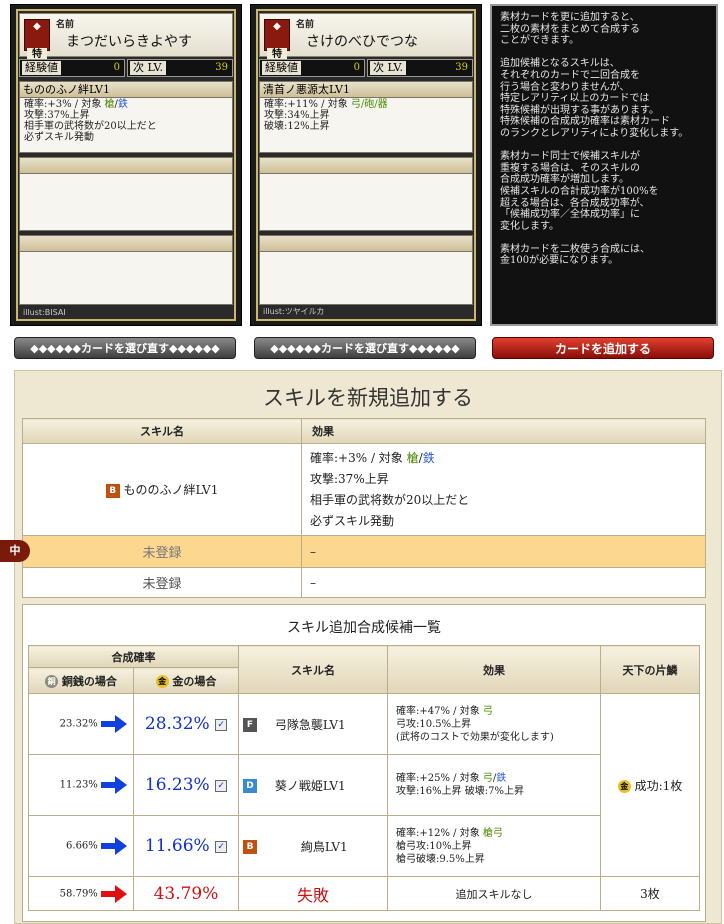 Image resolution: width=724 pixels, height=924 pixels. Describe the element at coordinates (294, 311) in the screenshot. I see `illustrator-credit: illust:ツヤイルカ` at that location.